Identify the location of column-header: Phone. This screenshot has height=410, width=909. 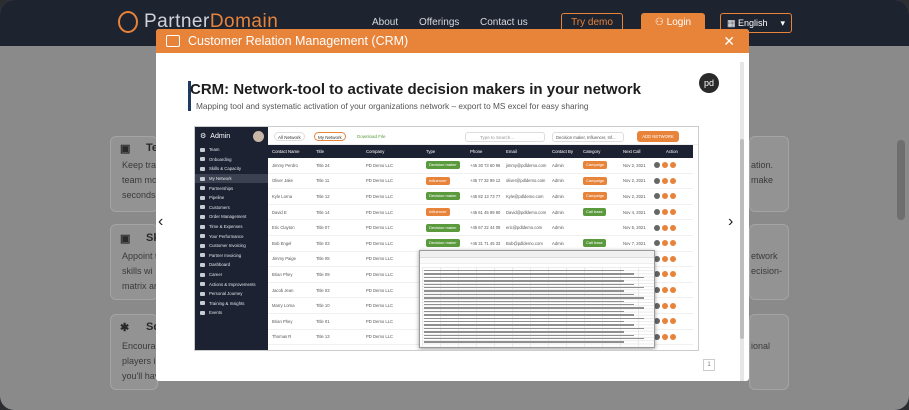
(476, 151).